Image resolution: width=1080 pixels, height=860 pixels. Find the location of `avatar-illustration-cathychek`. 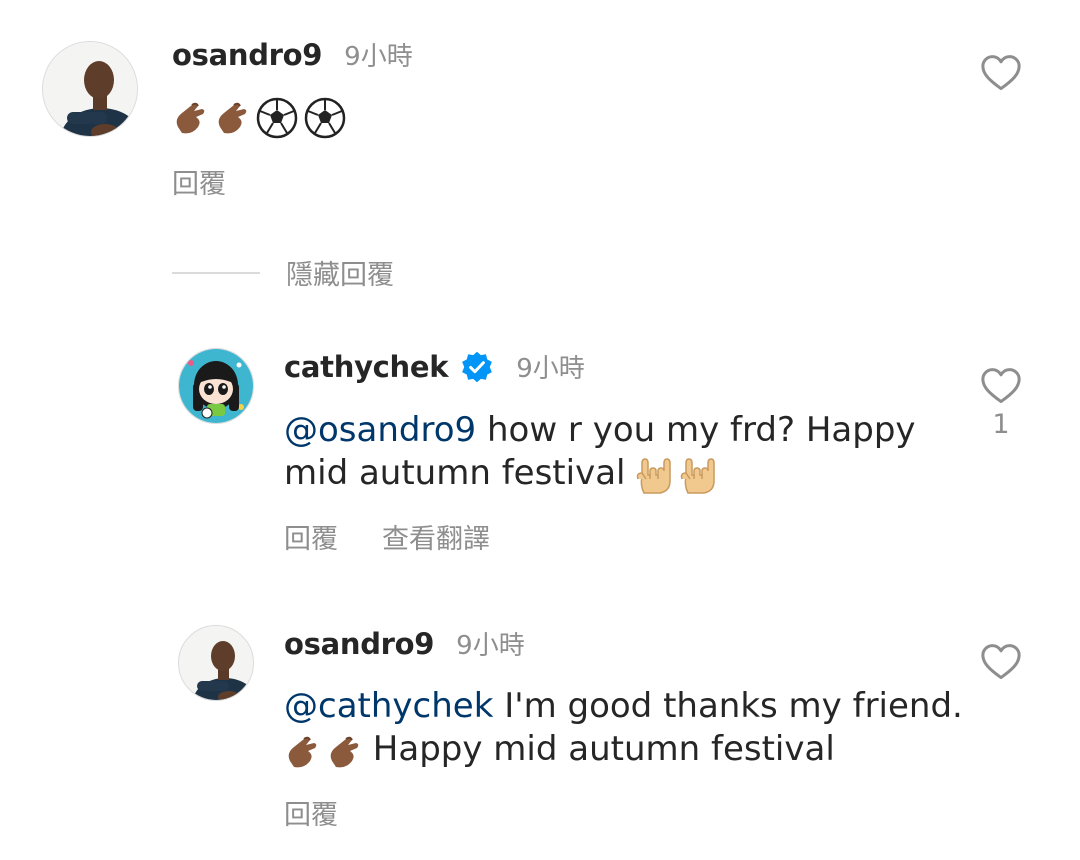

avatar-illustration-cathychek is located at coordinates (216, 386).